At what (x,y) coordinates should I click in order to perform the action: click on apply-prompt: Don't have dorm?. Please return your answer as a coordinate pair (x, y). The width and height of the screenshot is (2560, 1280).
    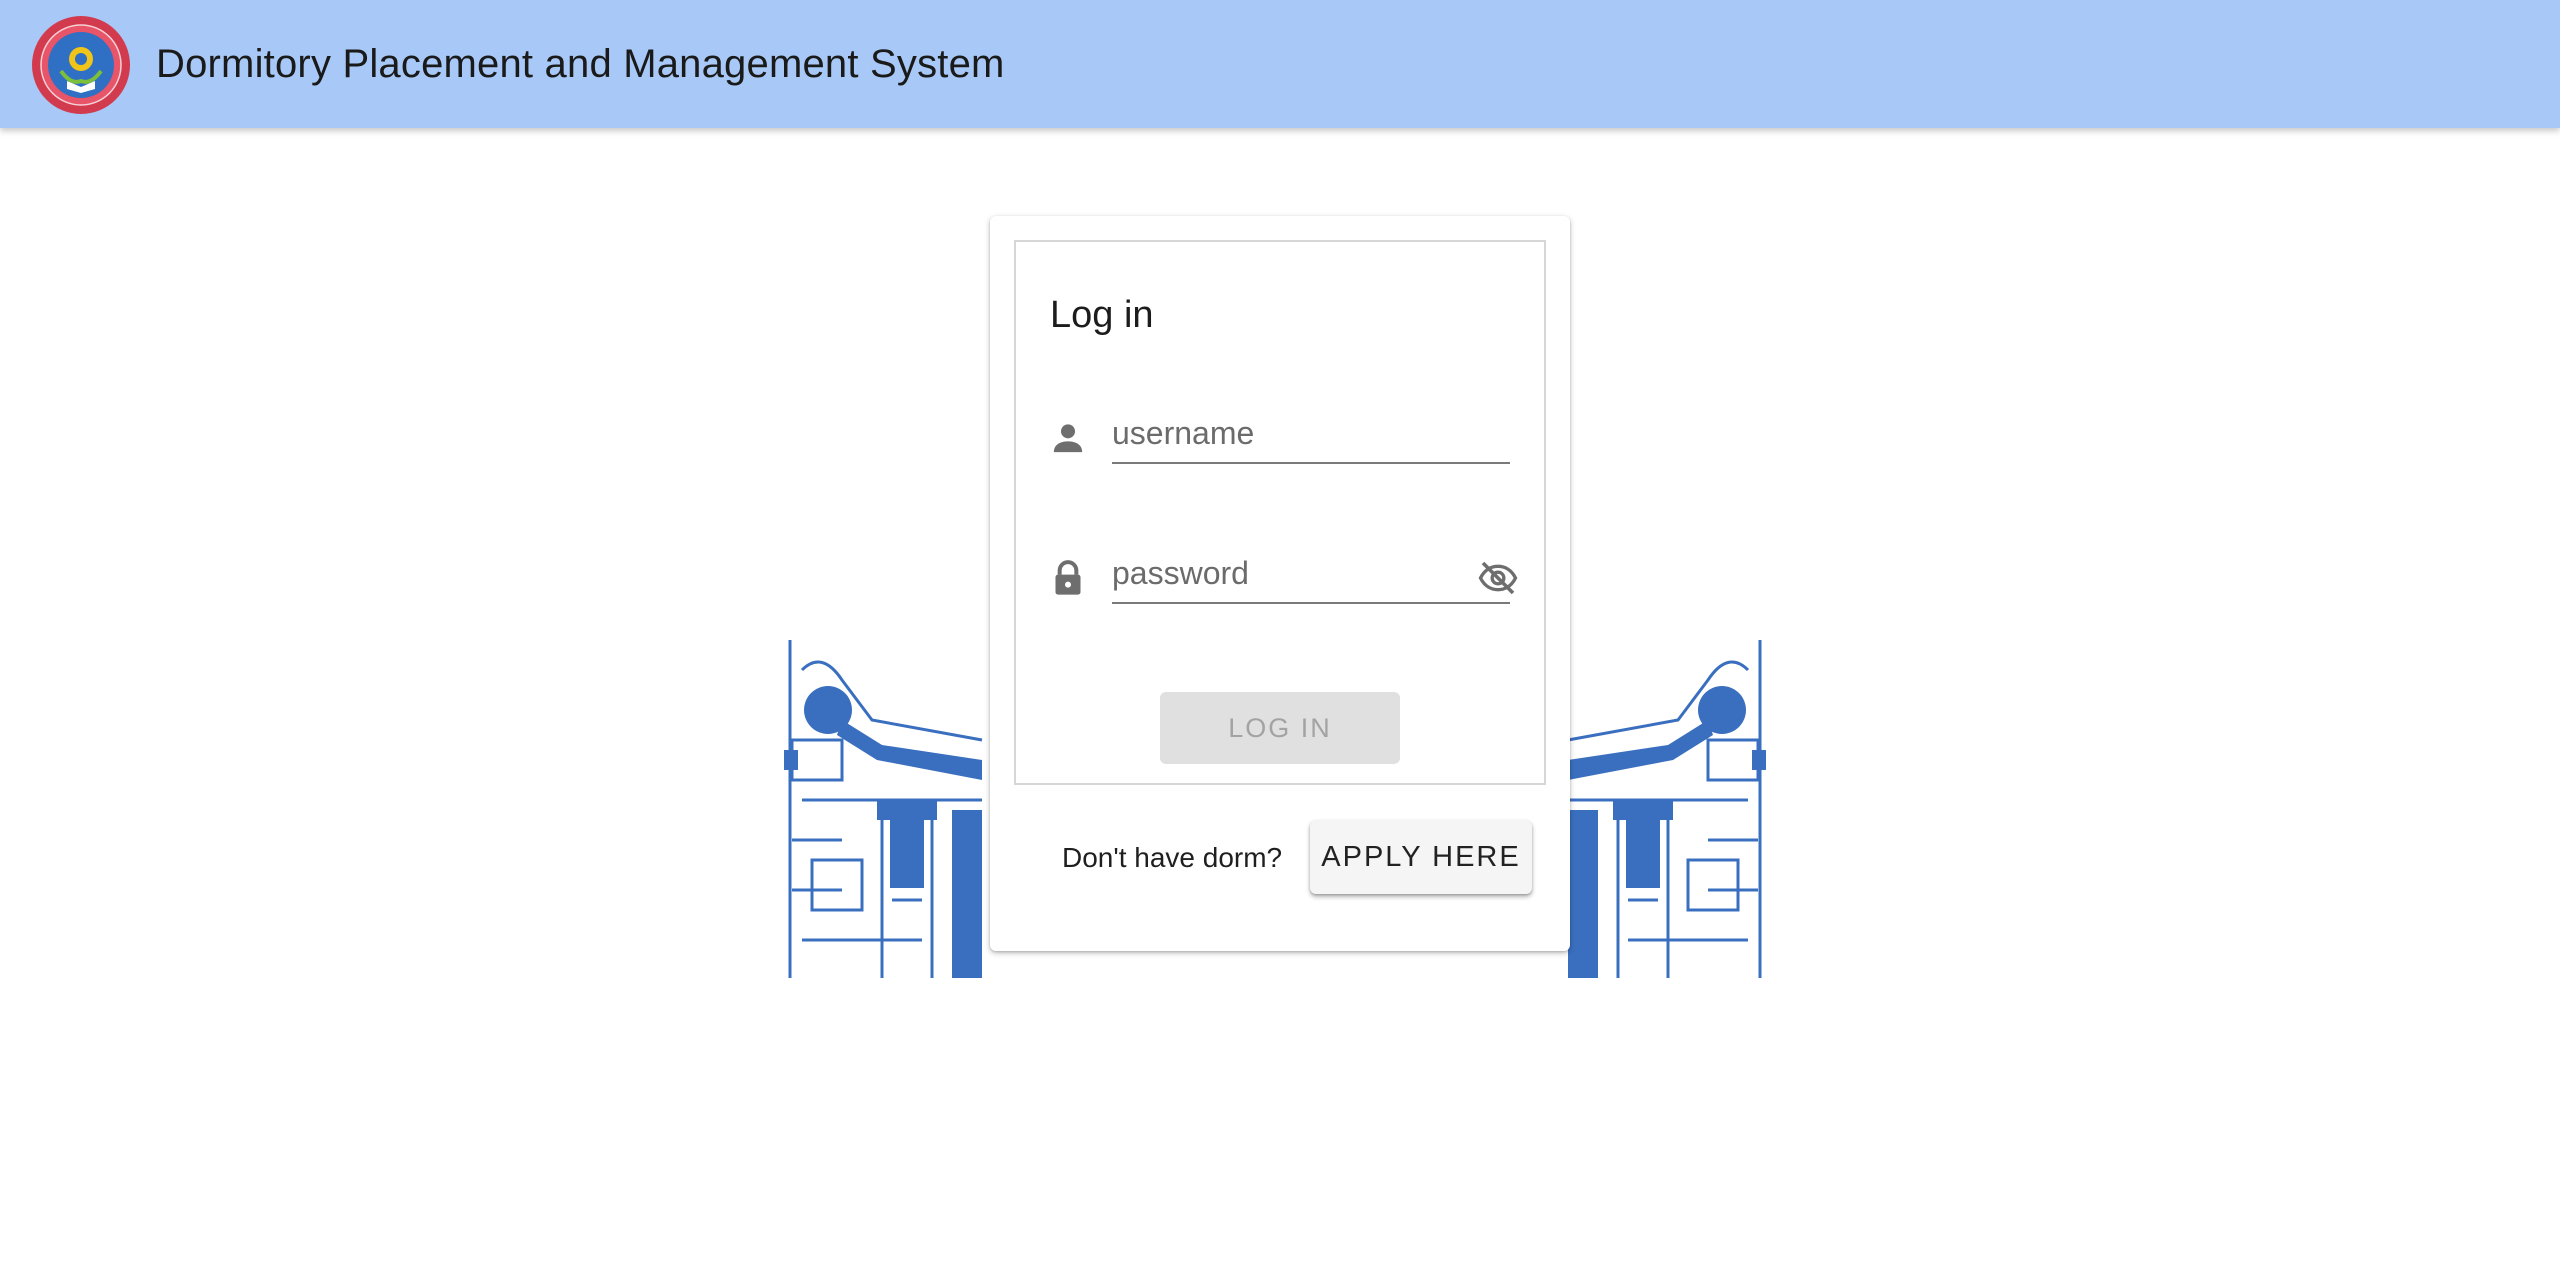
    Looking at the image, I should click on (1172, 857).